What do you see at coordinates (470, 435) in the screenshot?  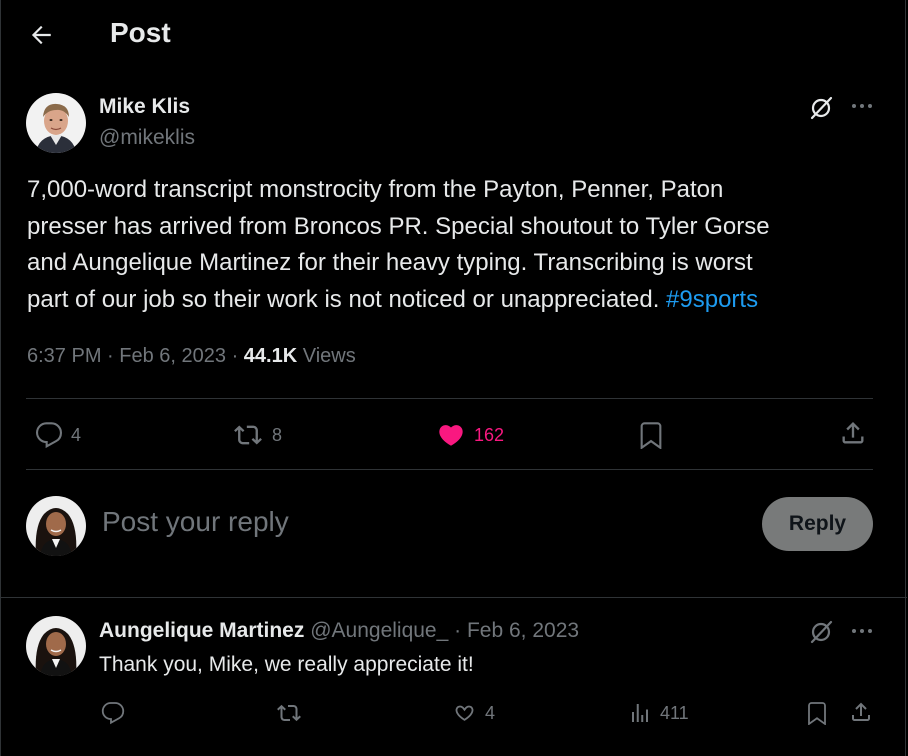 I see `like-button: 162` at bounding box center [470, 435].